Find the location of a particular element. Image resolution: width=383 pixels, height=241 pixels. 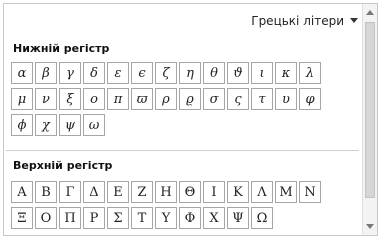

scroll-up-button is located at coordinates (370, 12).